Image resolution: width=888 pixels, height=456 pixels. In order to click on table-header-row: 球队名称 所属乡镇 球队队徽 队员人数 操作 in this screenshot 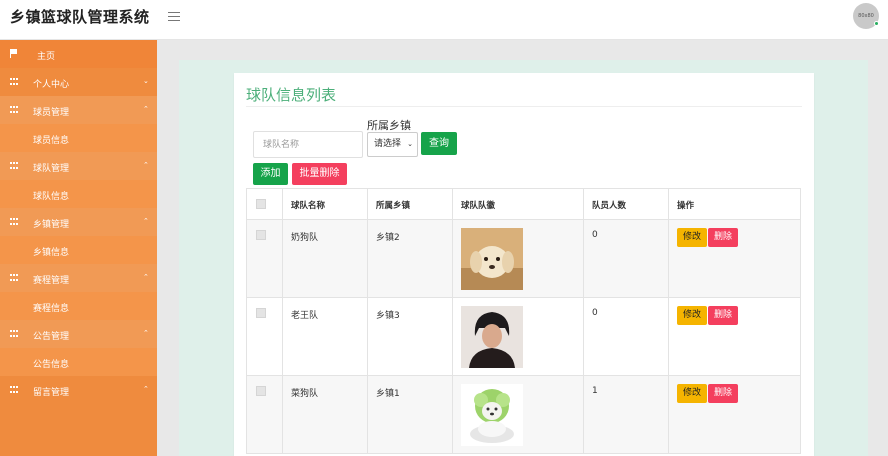, I will do `click(523, 204)`.